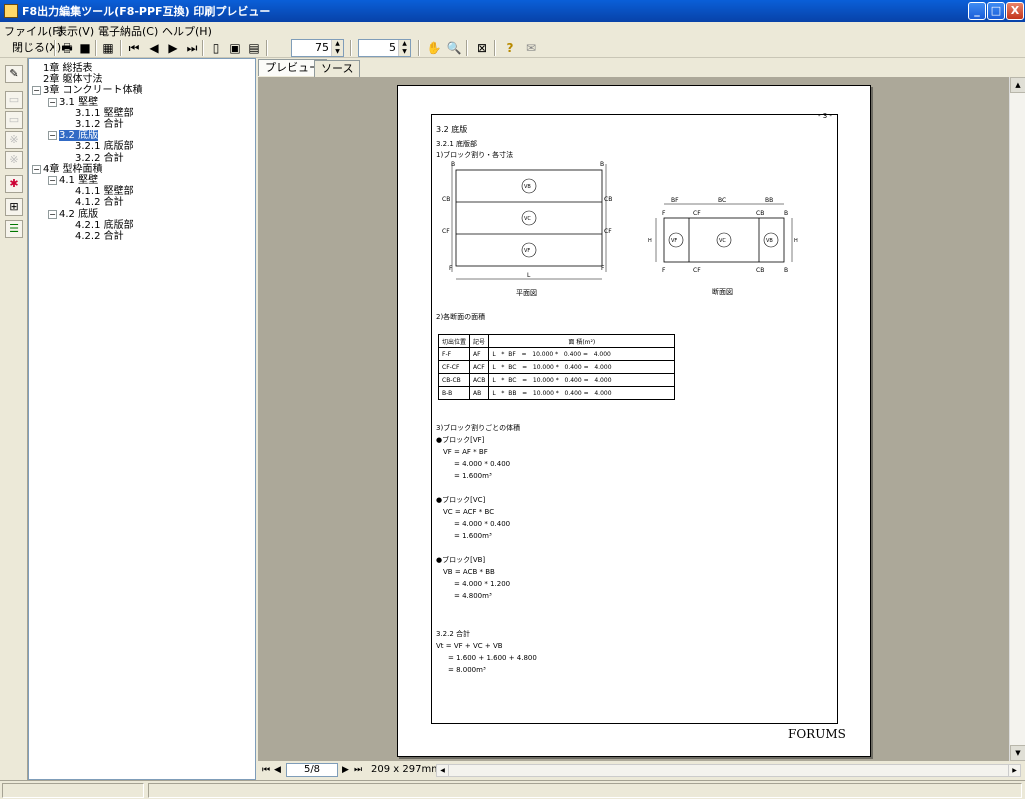 This screenshot has width=1025, height=799. Describe the element at coordinates (1017, 85) in the screenshot. I see `scroll-up-icon: ▲` at that location.